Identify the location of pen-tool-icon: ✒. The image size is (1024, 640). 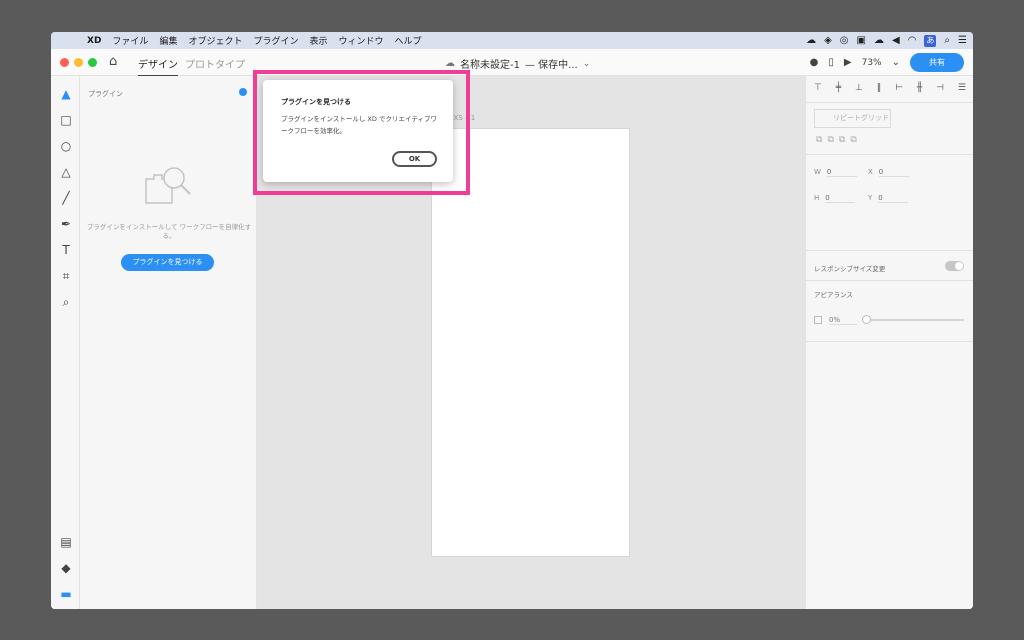
(66, 224).